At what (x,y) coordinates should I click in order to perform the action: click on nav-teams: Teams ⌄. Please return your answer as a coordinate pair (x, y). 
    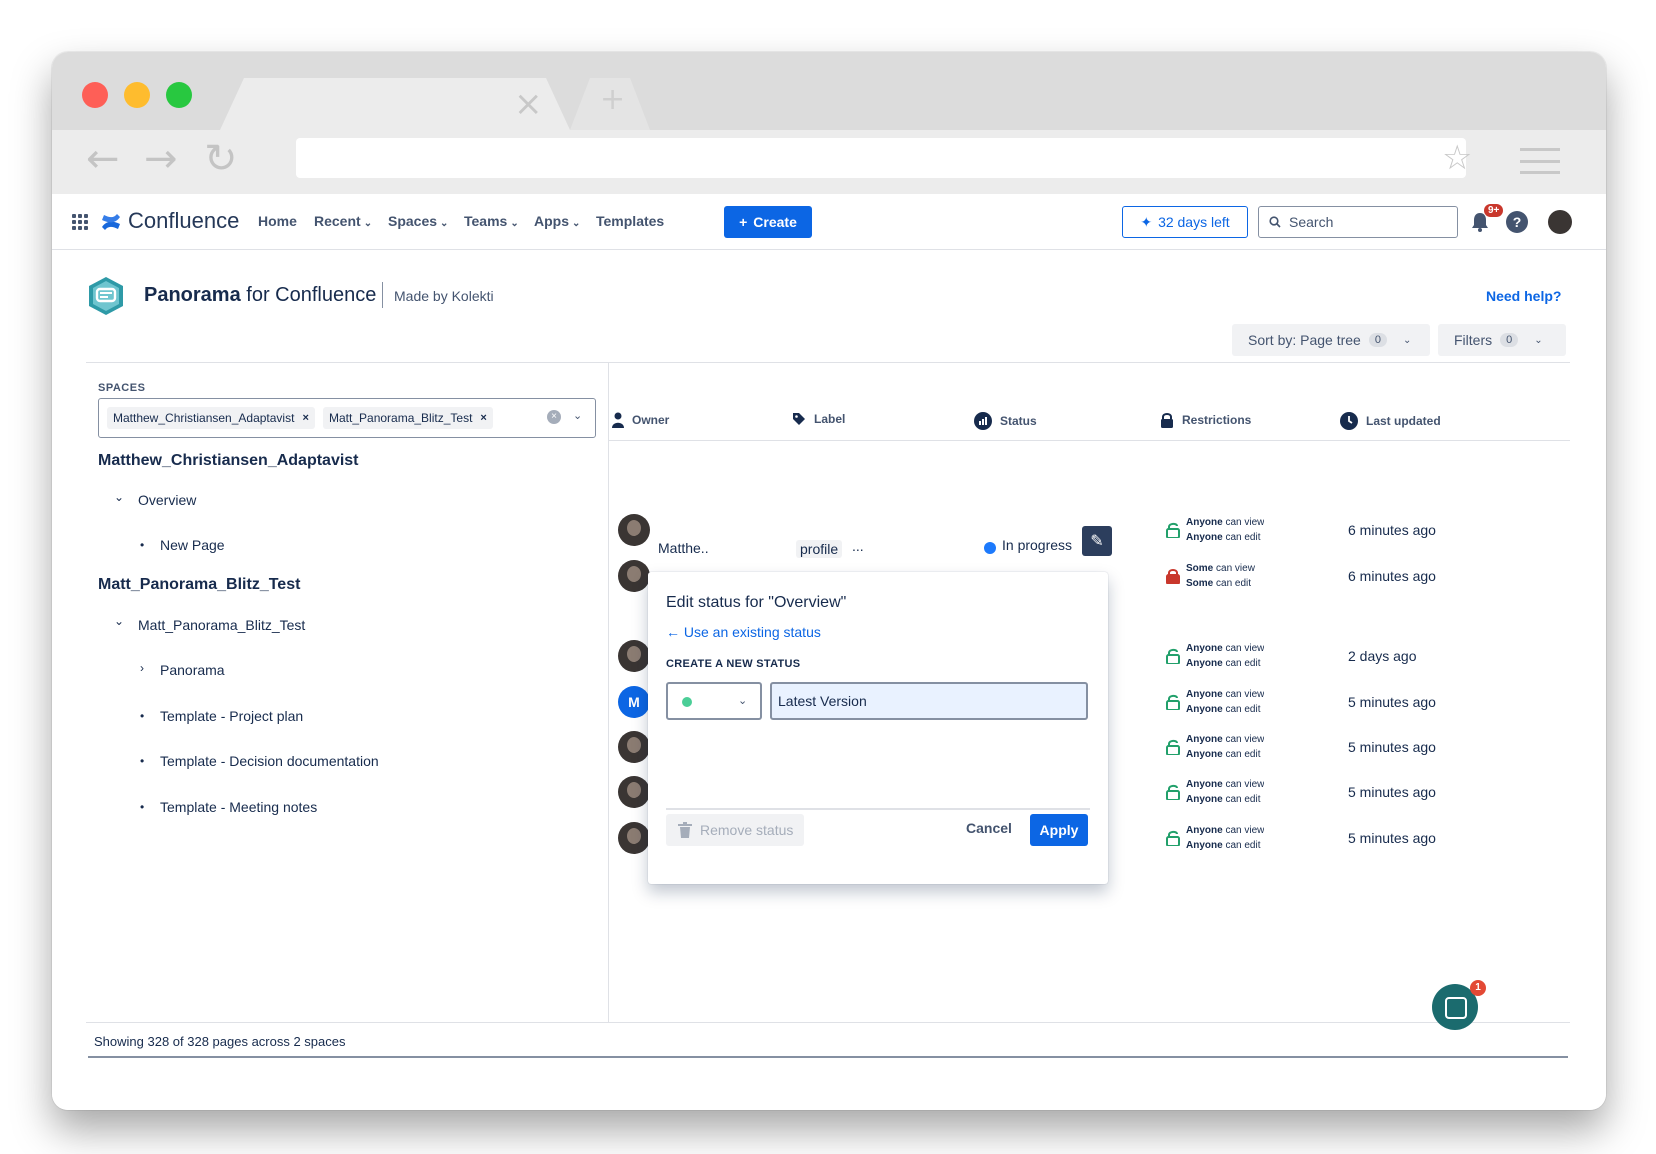
    Looking at the image, I should click on (491, 221).